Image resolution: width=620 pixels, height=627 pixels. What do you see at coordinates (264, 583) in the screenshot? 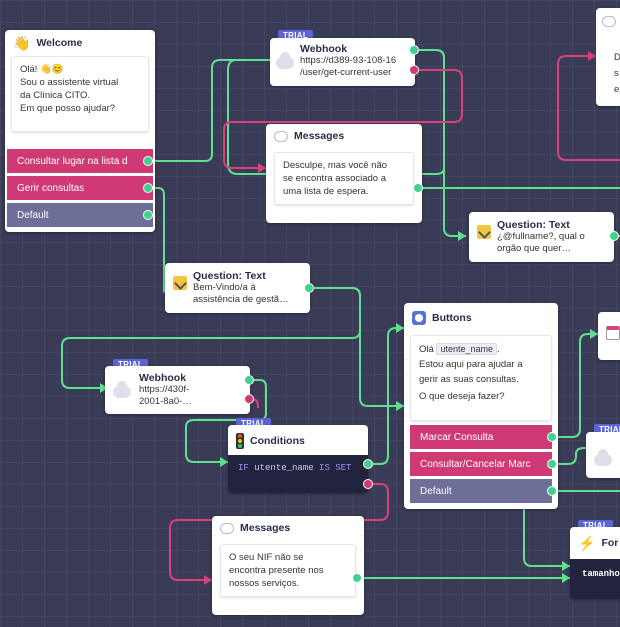
I see `message-line: nossos serviços.` at bounding box center [264, 583].